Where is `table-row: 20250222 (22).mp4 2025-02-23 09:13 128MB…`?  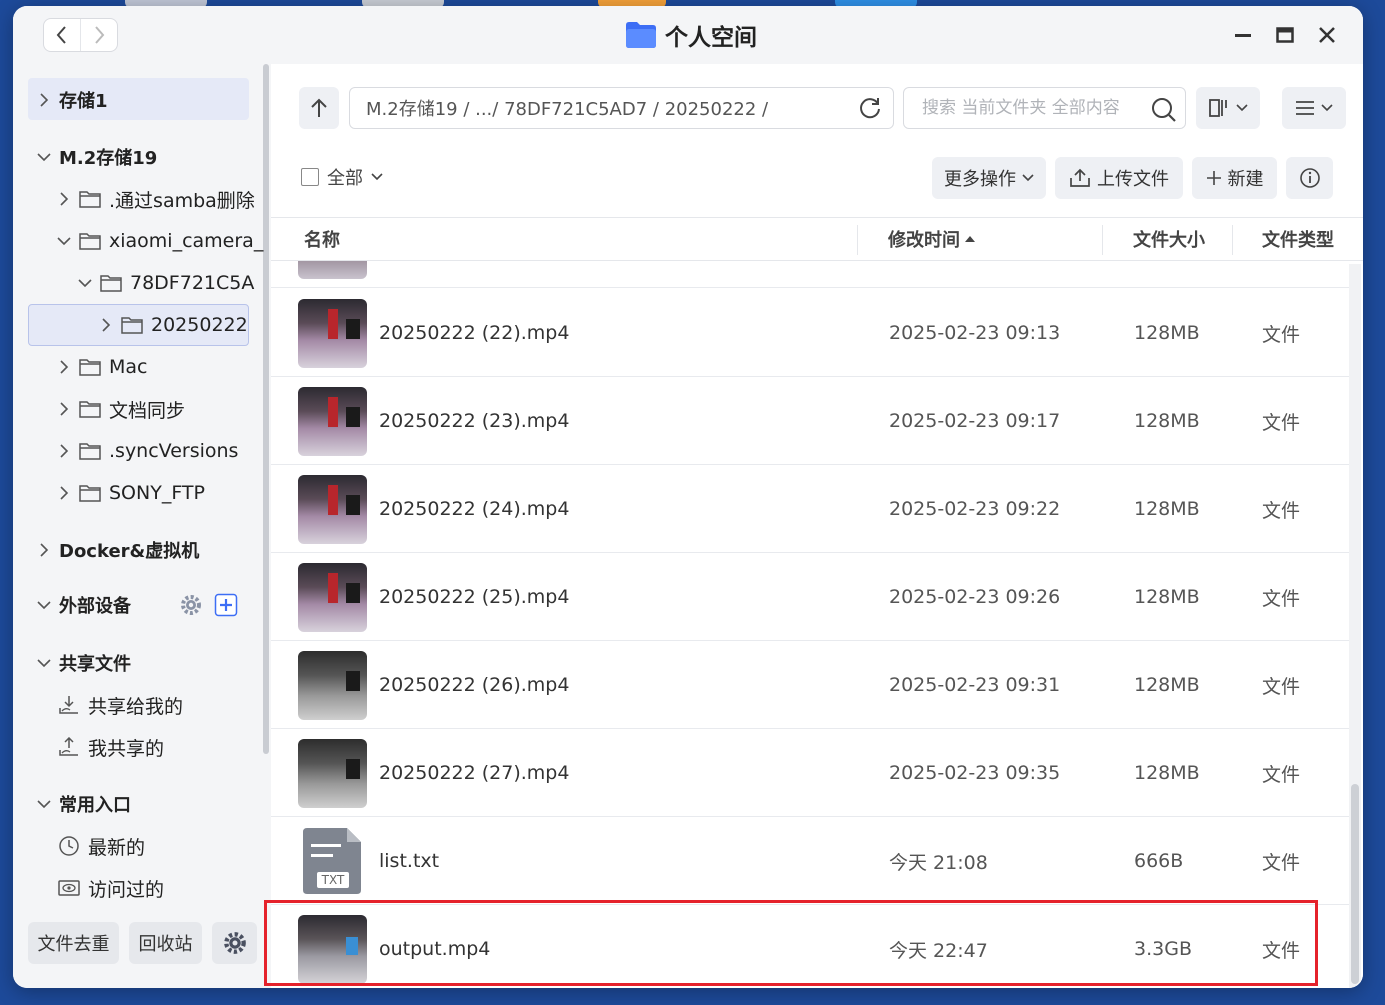
table-row: 20250222 (22).mp4 2025-02-23 09:13 128MB… is located at coordinates (810, 333).